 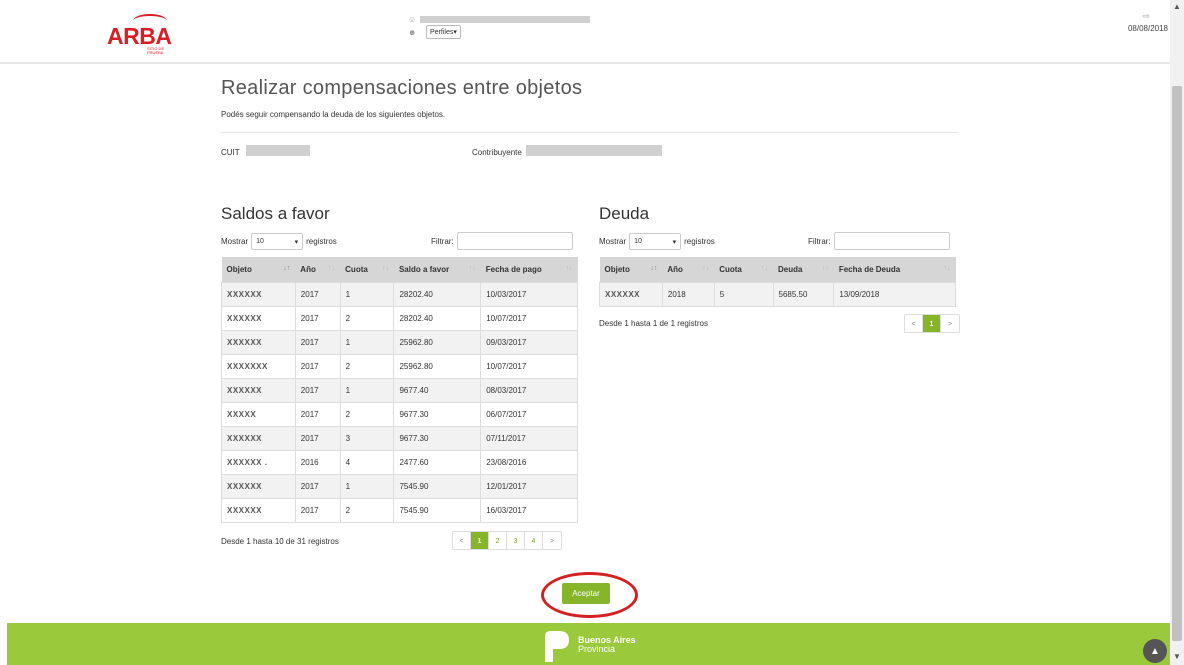 I want to click on saldos-length-control: Mostrar 10 ▾ registros, so click(x=279, y=241).